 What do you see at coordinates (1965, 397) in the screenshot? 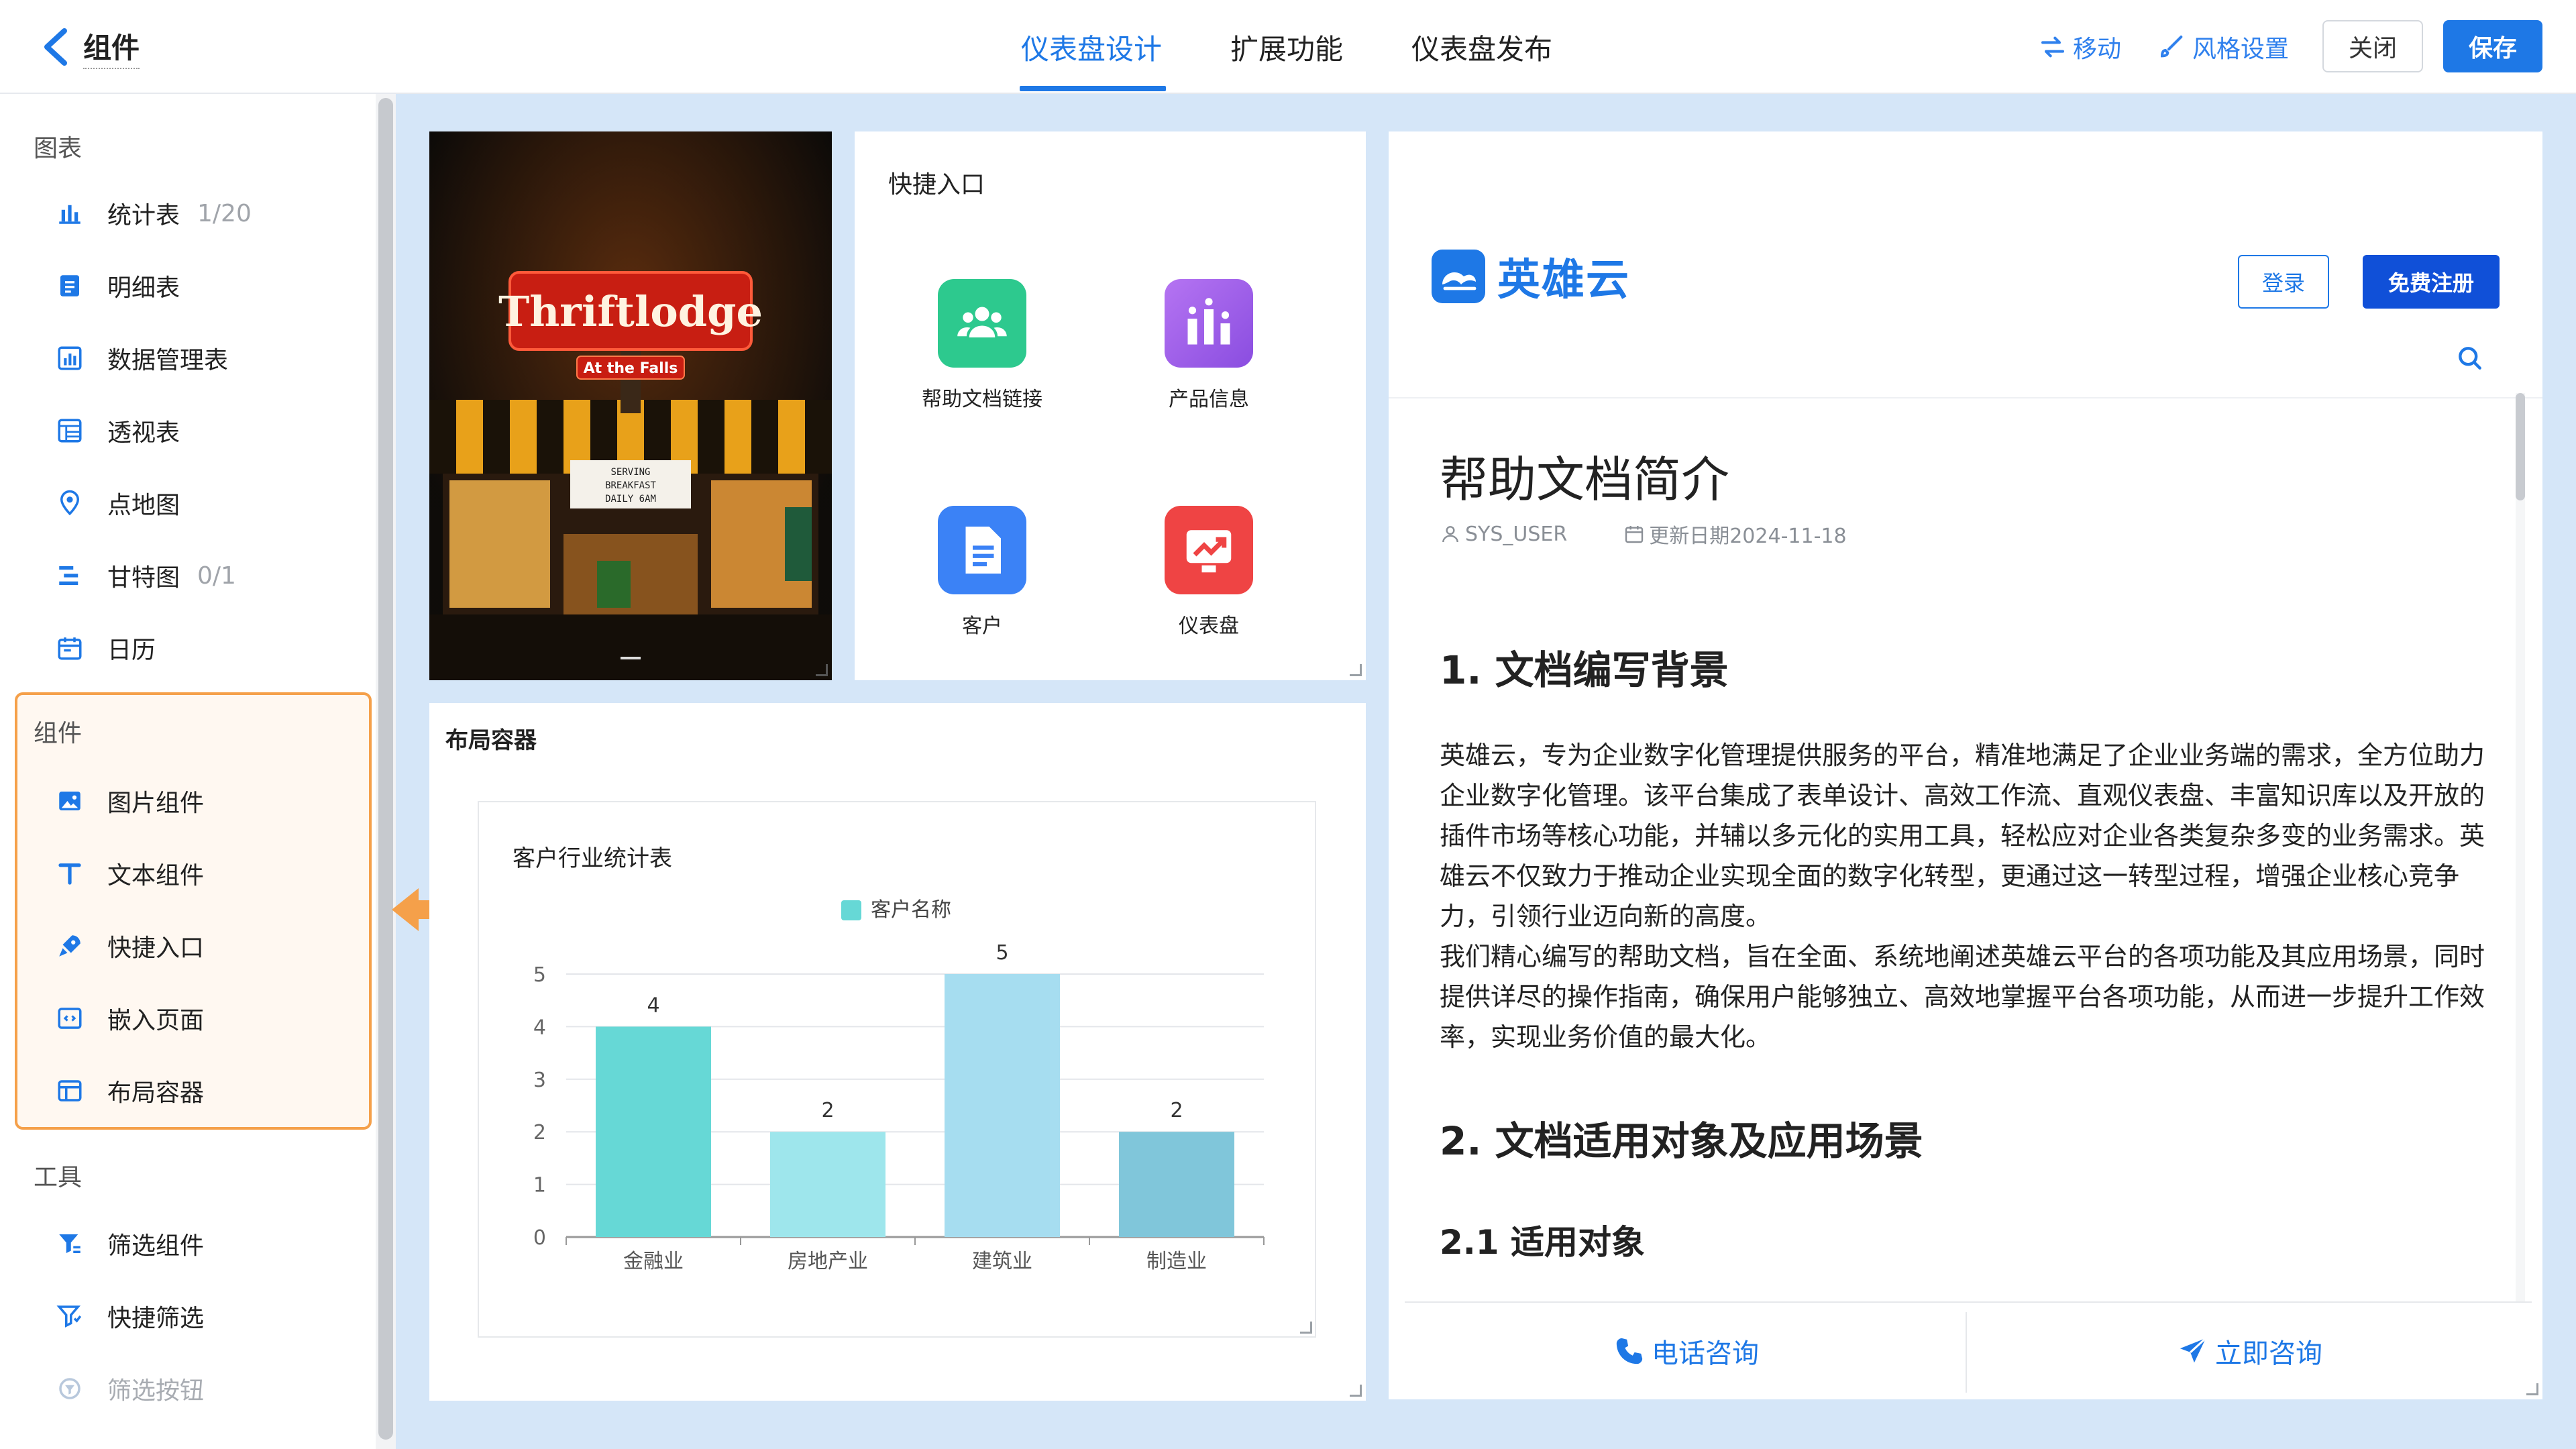
I see `header-divider` at bounding box center [1965, 397].